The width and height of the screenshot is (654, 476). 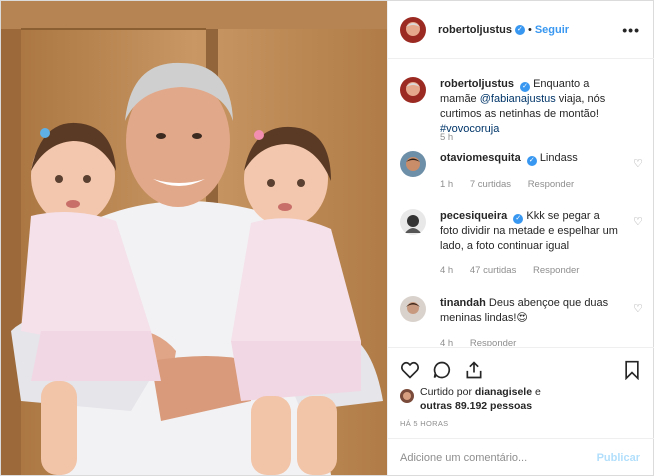 I want to click on liker-username: dianagisele, so click(x=503, y=392).